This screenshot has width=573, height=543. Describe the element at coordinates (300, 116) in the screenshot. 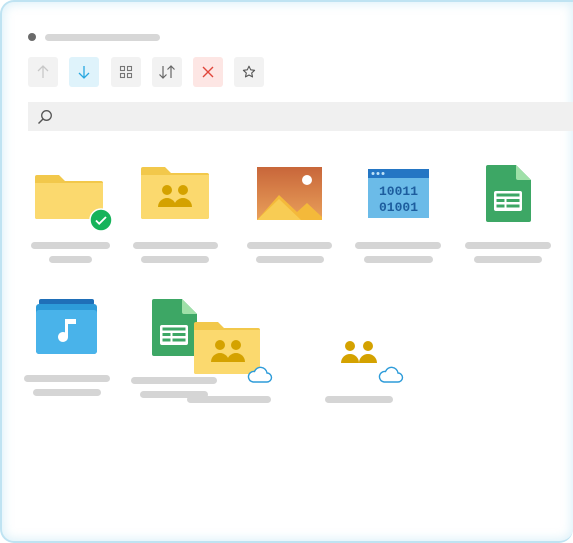

I see `search-input` at that location.